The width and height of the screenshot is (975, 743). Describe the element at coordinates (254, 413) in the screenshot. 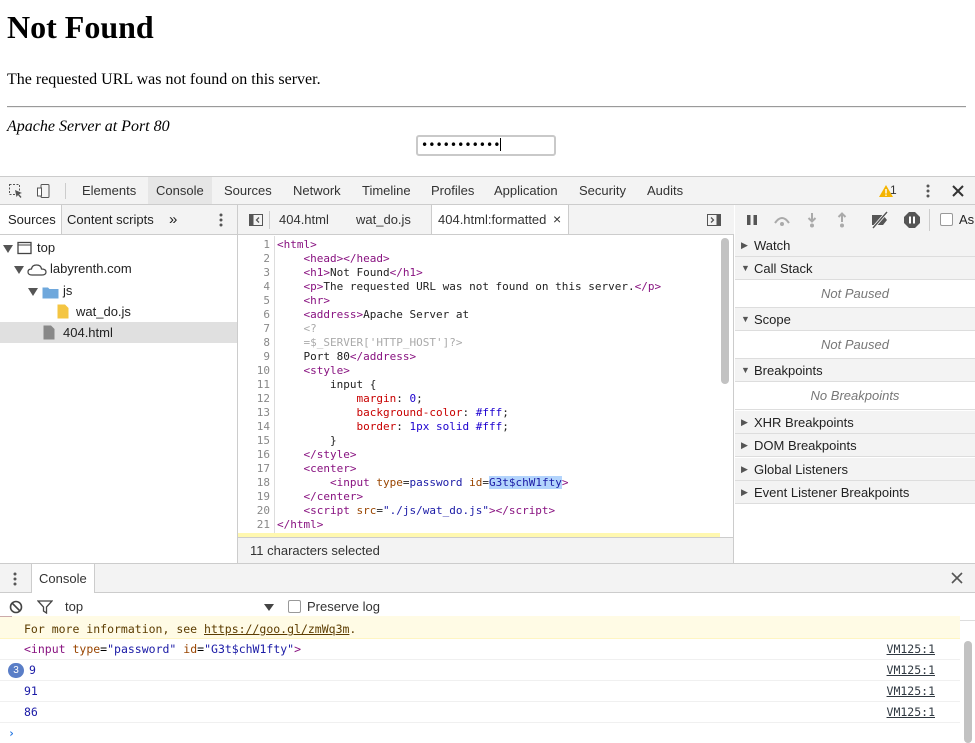

I see `line-number: 13` at that location.